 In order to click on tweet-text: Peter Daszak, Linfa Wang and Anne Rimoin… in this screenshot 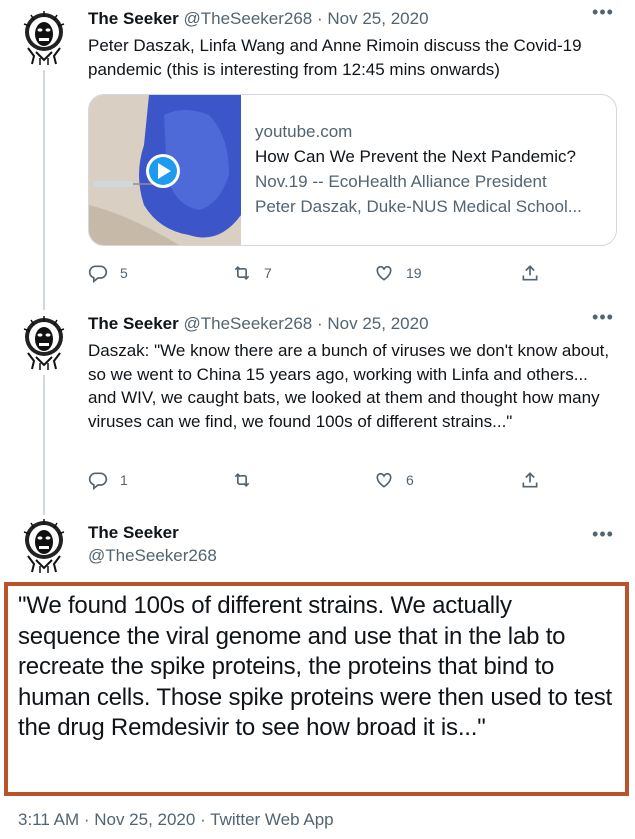, I will do `click(335, 57)`.